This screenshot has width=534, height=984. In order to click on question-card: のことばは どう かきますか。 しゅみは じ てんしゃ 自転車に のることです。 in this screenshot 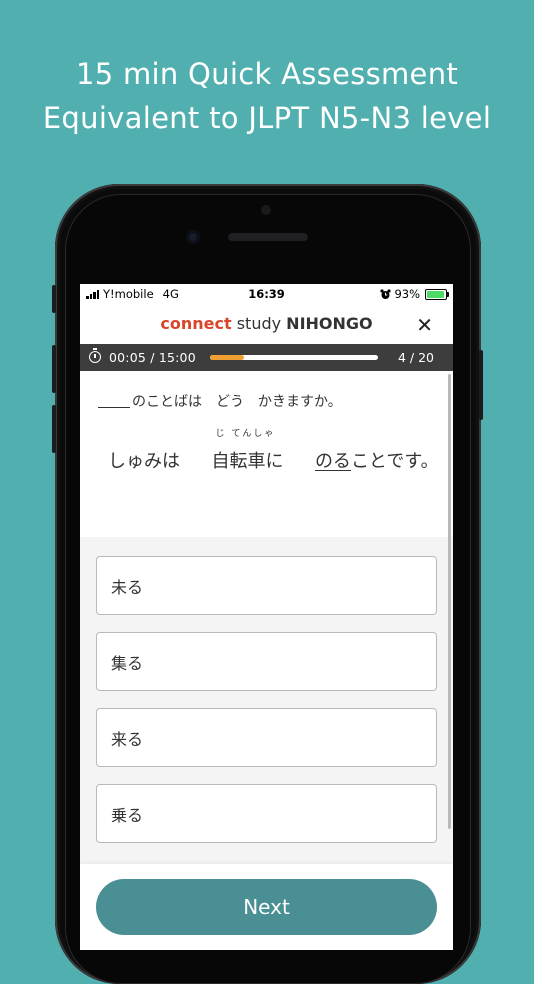, I will do `click(266, 454)`.